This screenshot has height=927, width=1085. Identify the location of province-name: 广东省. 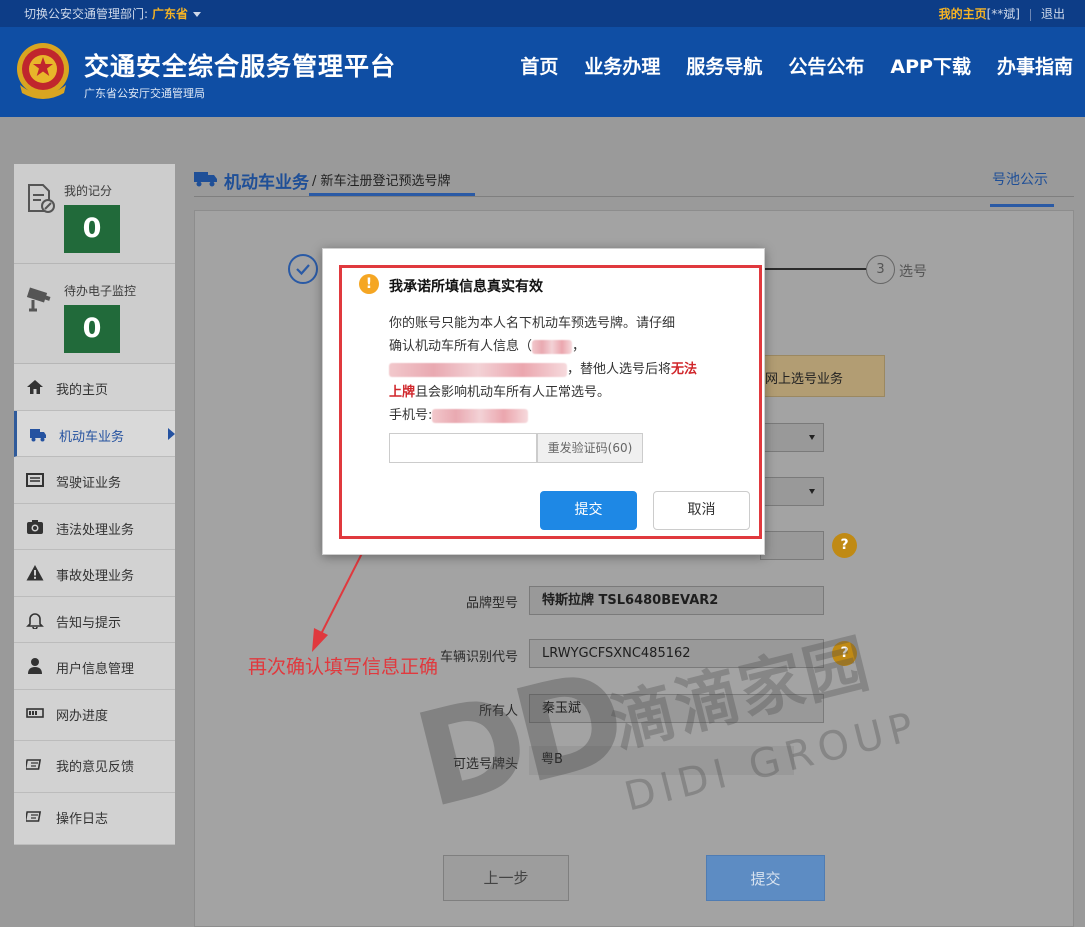
(170, 14).